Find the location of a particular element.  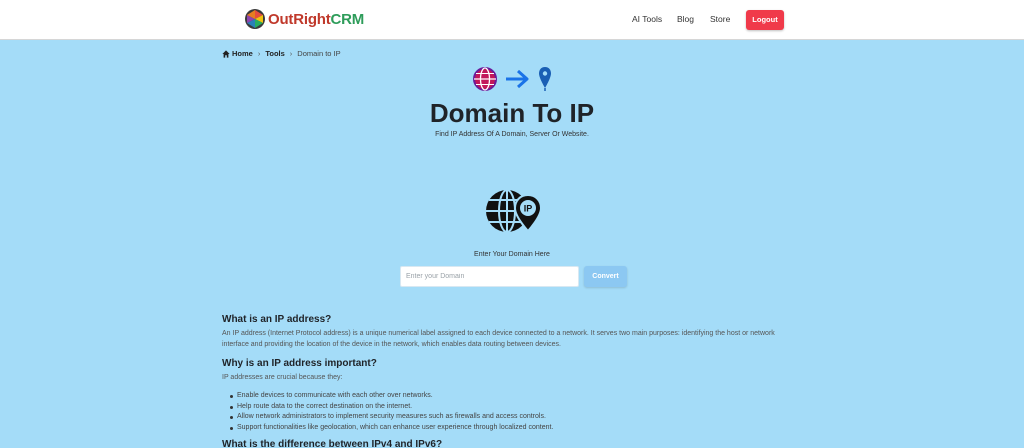

logo-text: OutRightCRM is located at coordinates (316, 19).